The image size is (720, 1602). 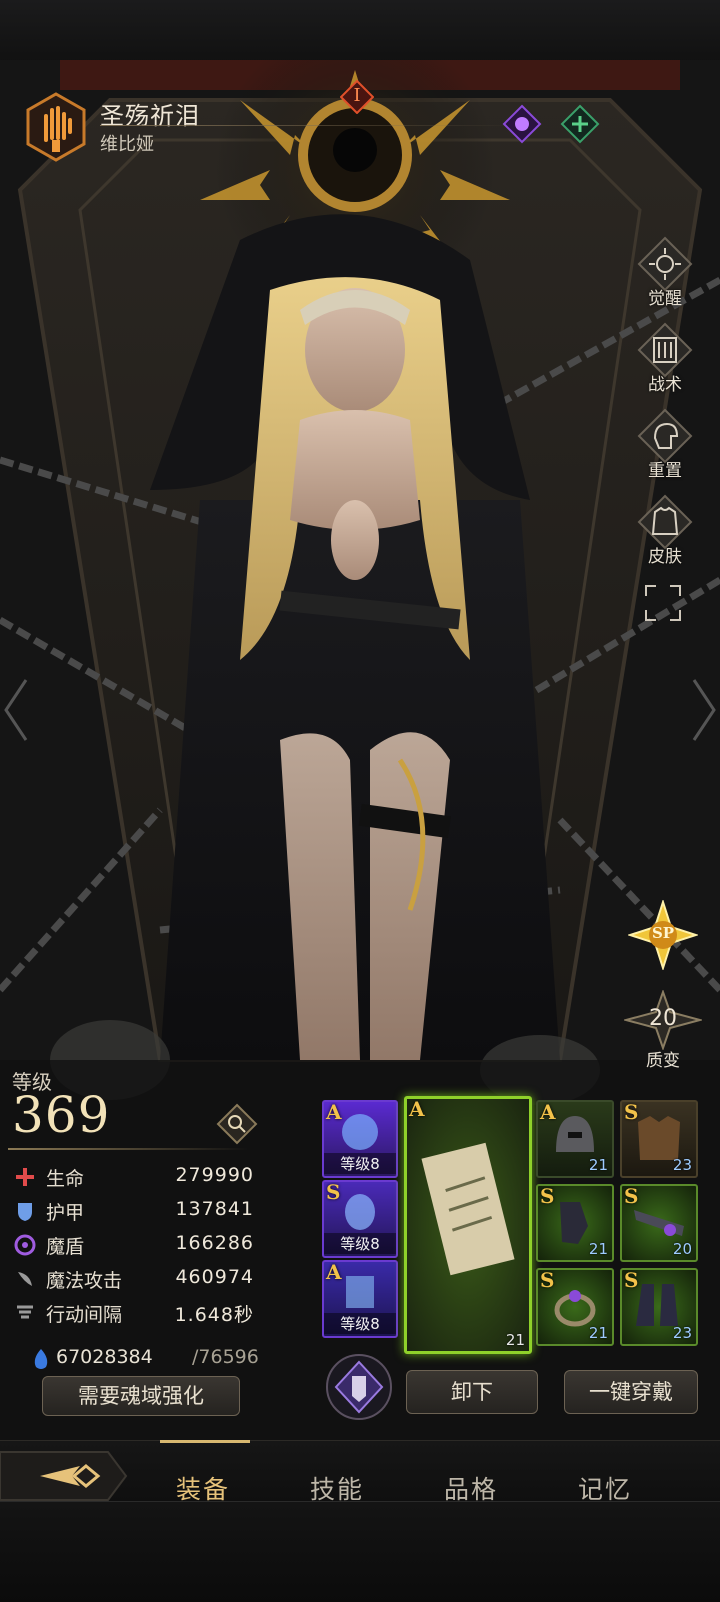 I want to click on fullscreen-icon, so click(x=663, y=603).